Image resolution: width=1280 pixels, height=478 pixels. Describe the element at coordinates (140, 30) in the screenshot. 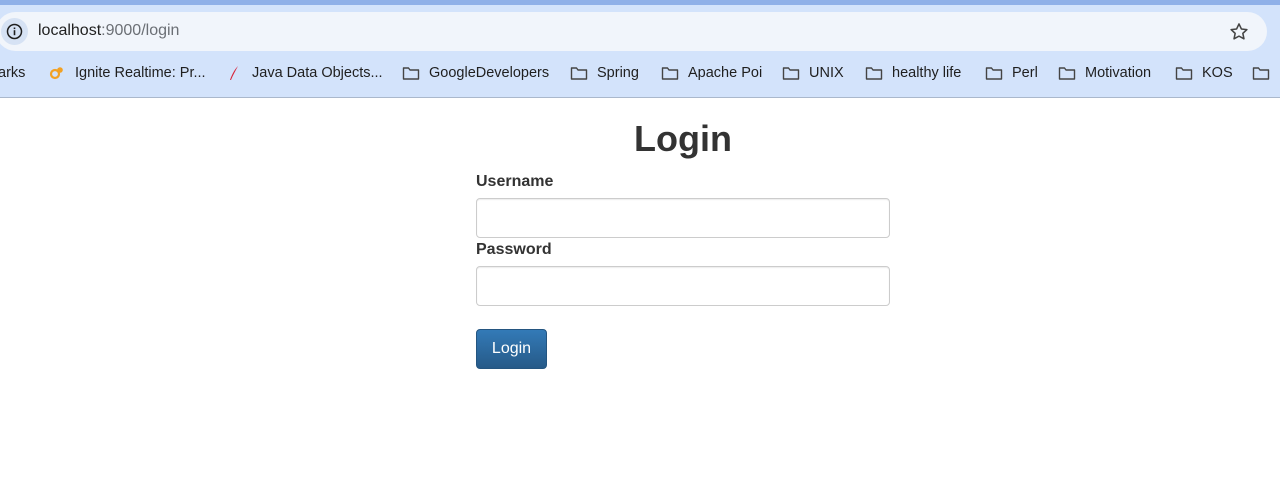

I see `url-path: :9000/login` at that location.